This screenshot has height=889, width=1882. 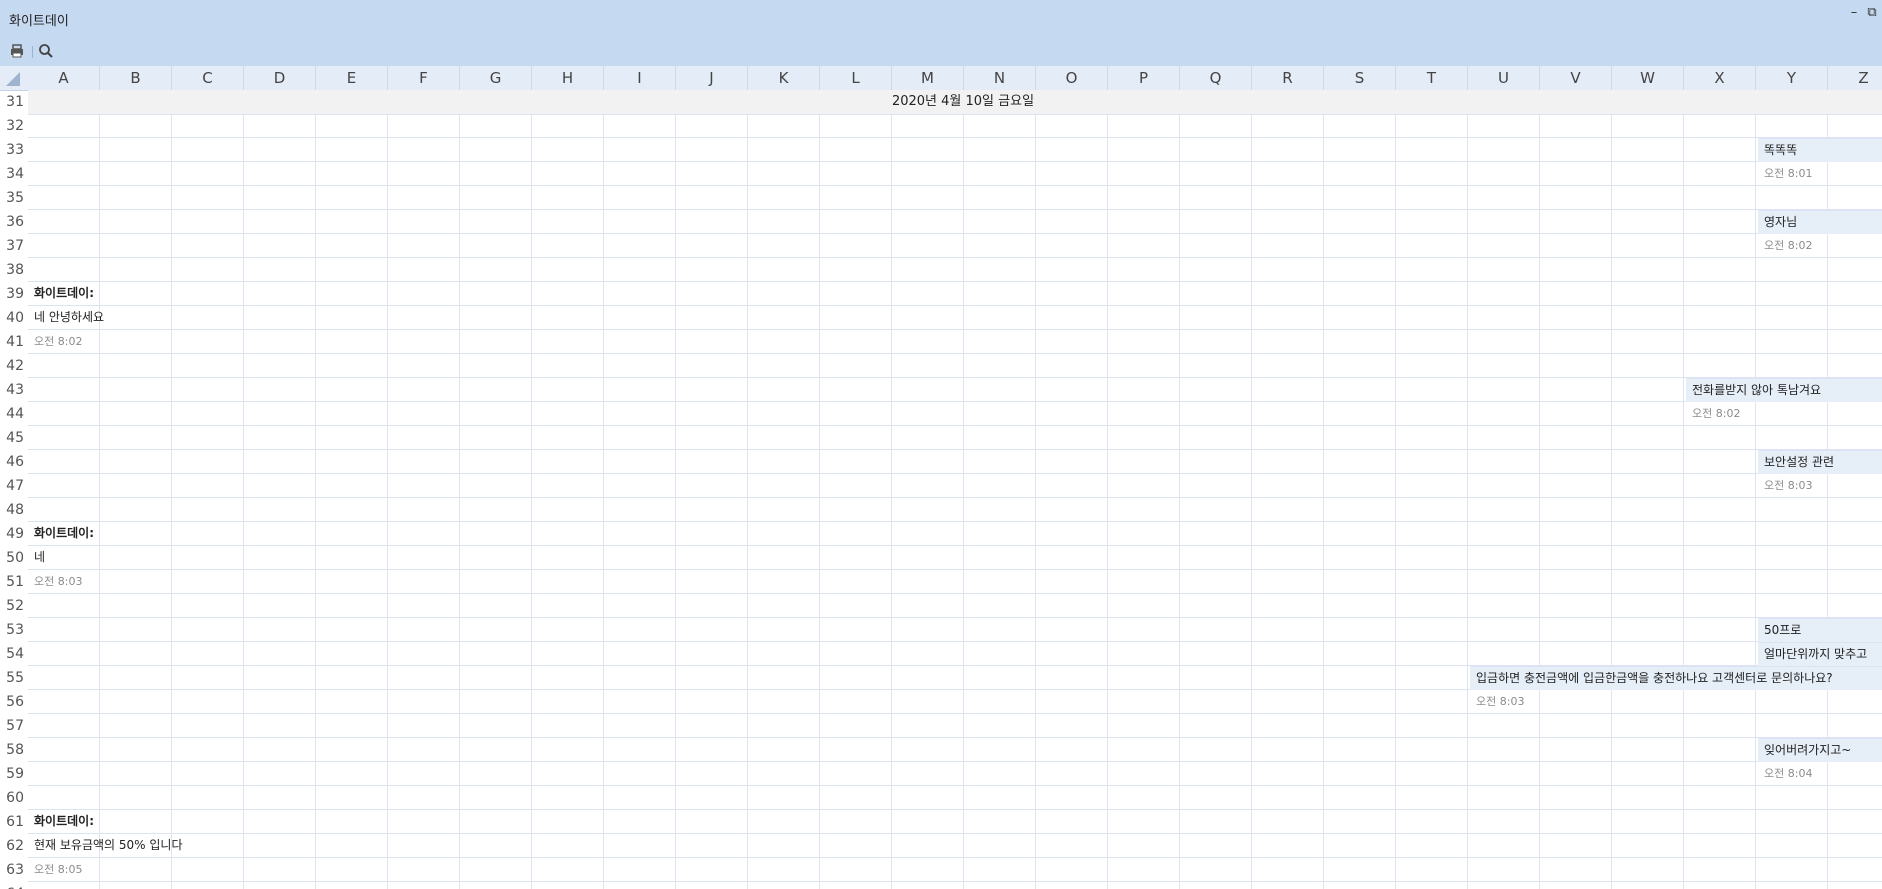 I want to click on row-header: 52, so click(x=14, y=606).